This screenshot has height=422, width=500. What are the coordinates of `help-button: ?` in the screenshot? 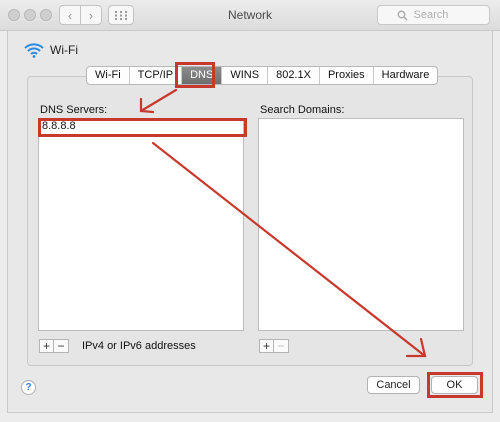 It's located at (28, 387).